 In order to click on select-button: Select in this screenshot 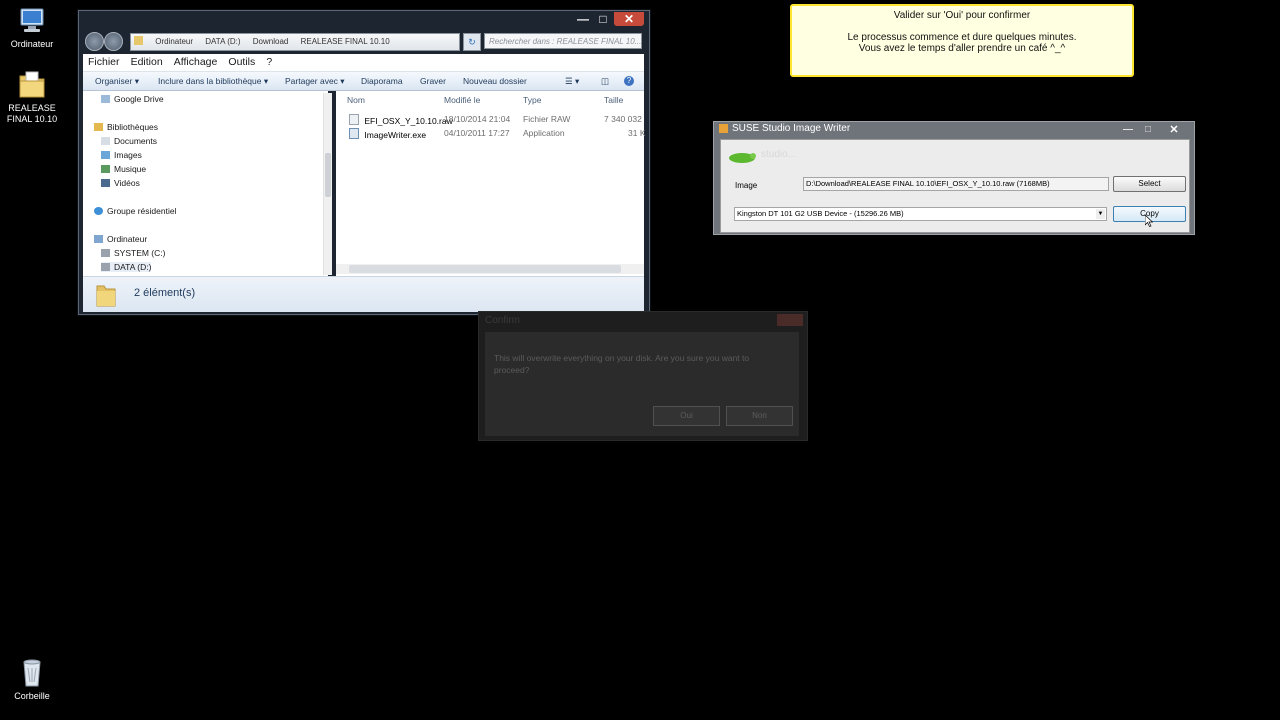, I will do `click(1149, 184)`.